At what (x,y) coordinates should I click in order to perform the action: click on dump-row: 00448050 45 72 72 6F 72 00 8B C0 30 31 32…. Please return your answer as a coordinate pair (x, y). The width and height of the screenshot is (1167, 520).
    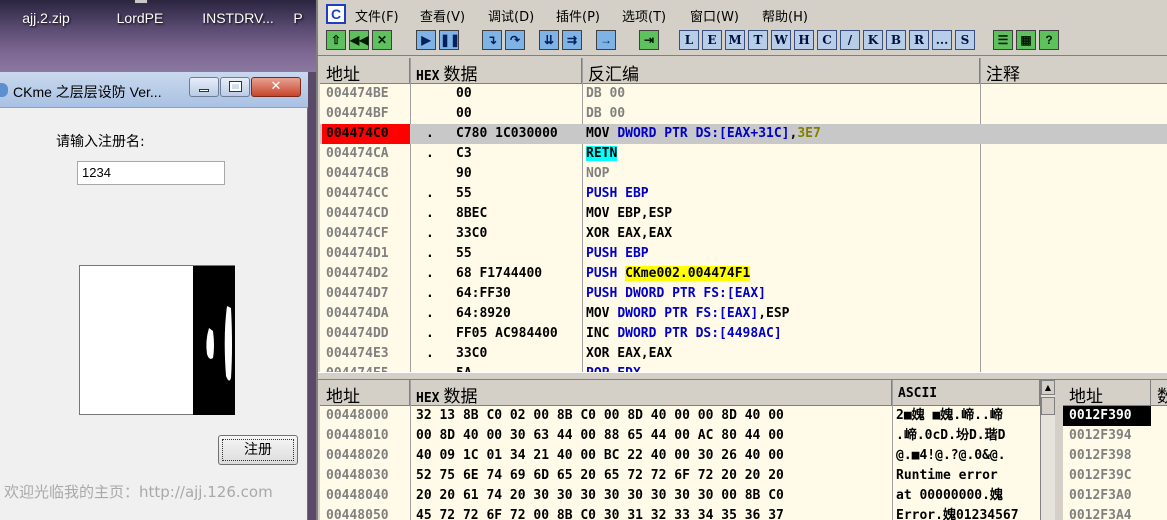
    Looking at the image, I should click on (680, 513).